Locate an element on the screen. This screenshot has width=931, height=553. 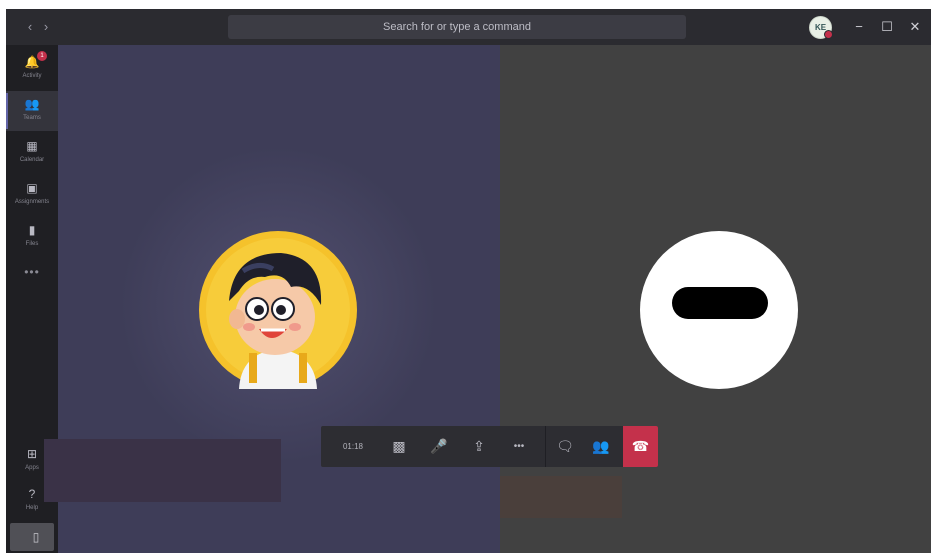
assignments-icon: ▣ is located at coordinates (32, 188).